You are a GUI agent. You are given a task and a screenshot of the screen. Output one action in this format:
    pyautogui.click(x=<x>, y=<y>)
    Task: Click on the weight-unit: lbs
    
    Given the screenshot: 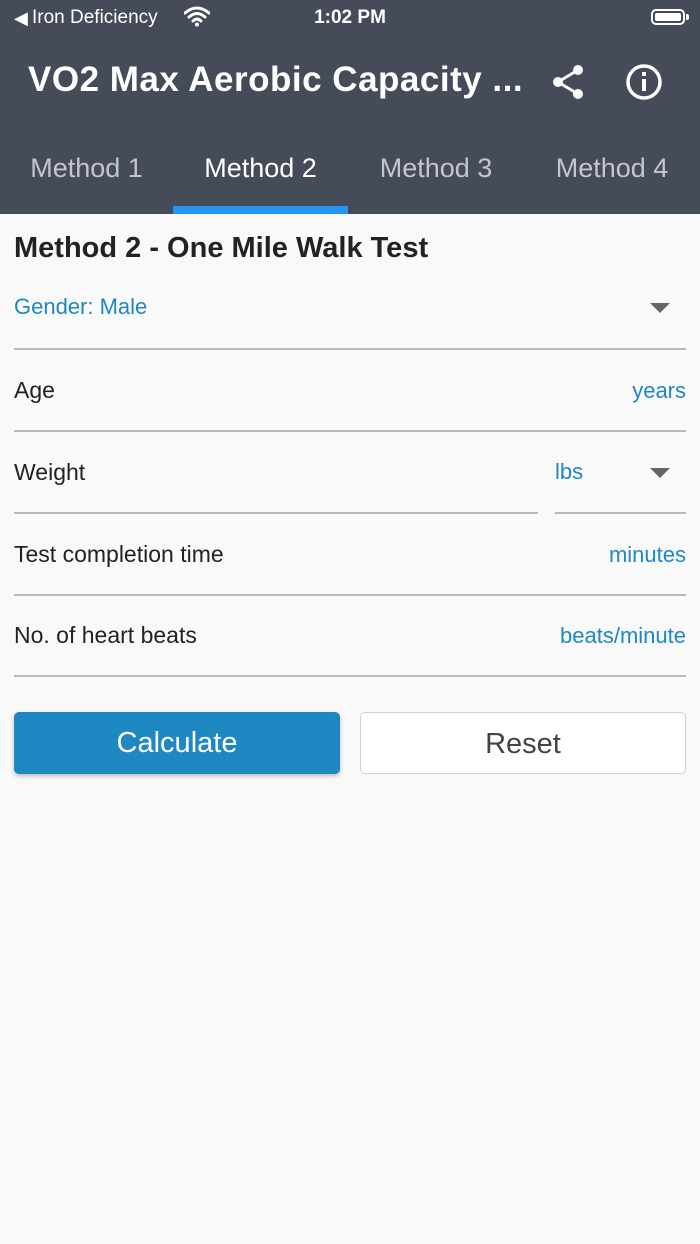 What is the action you would take?
    pyautogui.click(x=569, y=471)
    